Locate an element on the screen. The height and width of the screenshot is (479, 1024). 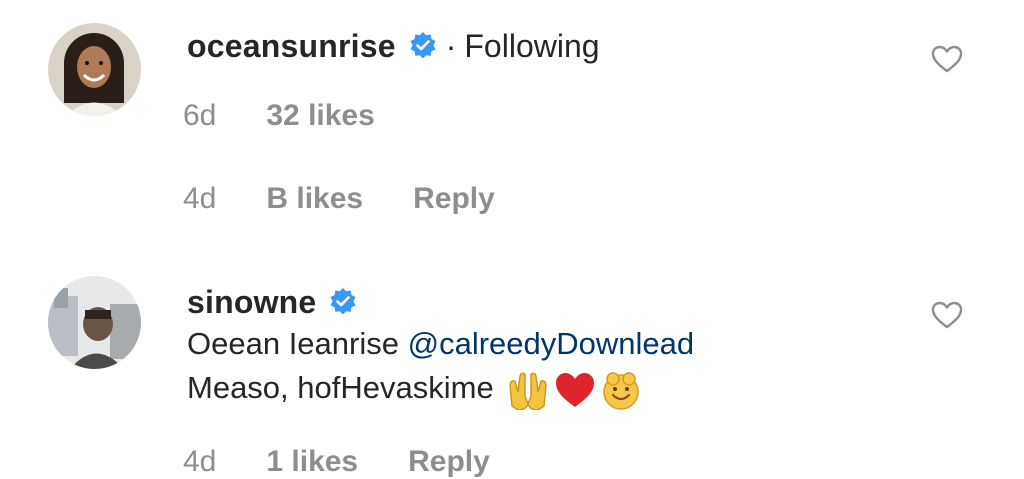
comment-text-line-1: Oeean Ieanrise @calreedyDownlead is located at coordinates (440, 344).